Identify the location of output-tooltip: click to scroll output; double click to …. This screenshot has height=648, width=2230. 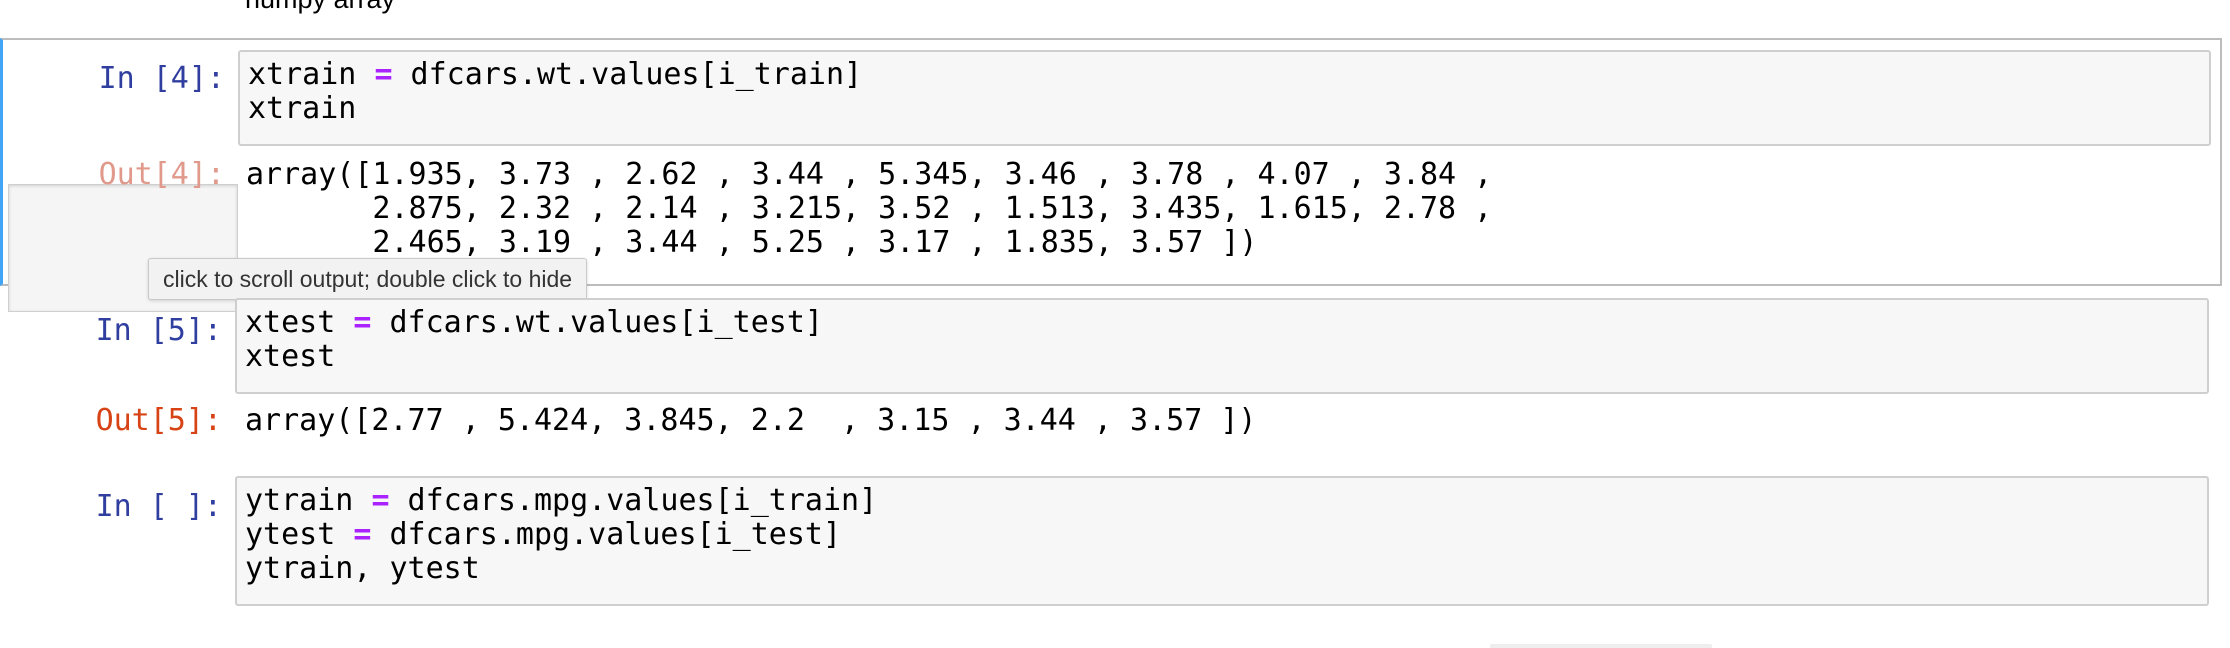
(368, 279).